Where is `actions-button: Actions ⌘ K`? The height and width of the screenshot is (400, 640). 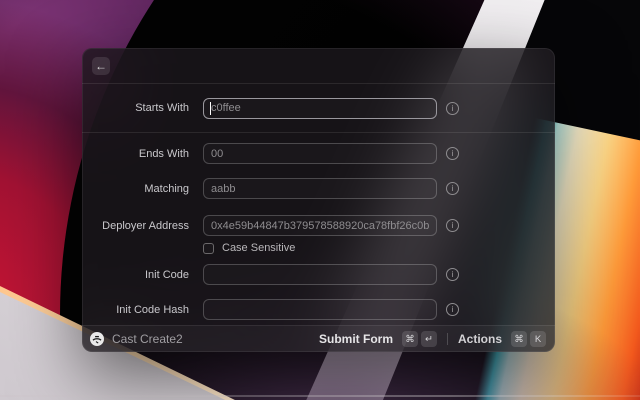
actions-button: Actions ⌘ K is located at coordinates (502, 339).